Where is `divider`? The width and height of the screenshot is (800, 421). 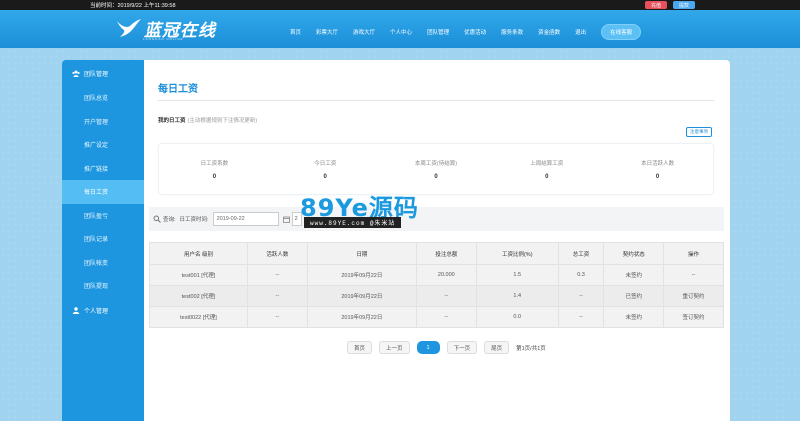 divider is located at coordinates (436, 100).